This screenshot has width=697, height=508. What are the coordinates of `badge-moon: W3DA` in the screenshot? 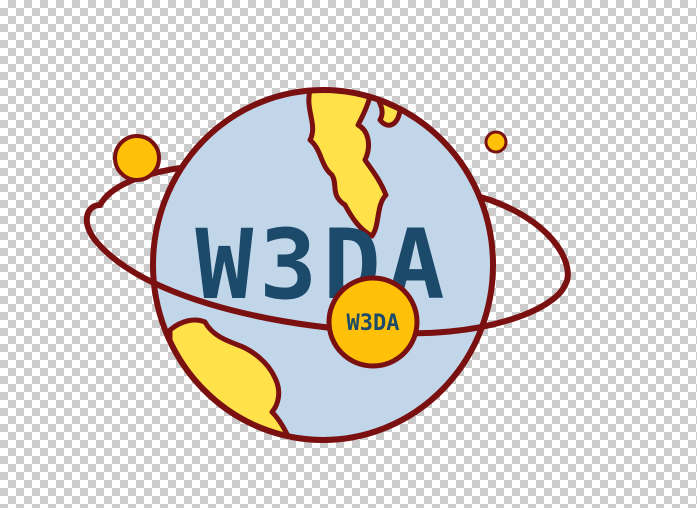 It's located at (373, 322).